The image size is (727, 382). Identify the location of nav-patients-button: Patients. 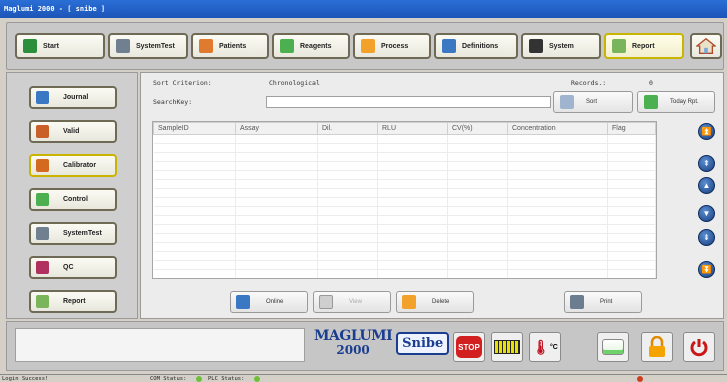
(230, 46).